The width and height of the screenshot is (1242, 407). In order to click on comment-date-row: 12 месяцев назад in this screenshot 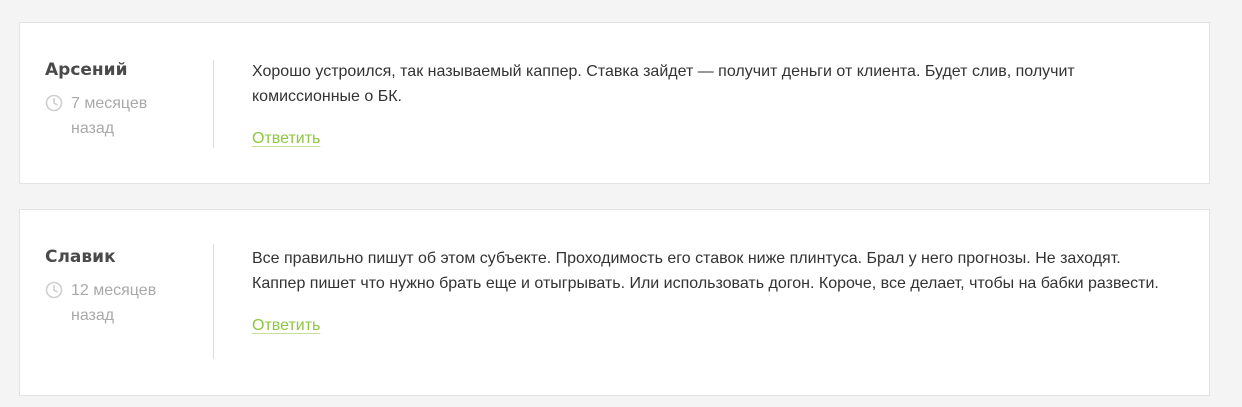, I will do `click(120, 303)`.